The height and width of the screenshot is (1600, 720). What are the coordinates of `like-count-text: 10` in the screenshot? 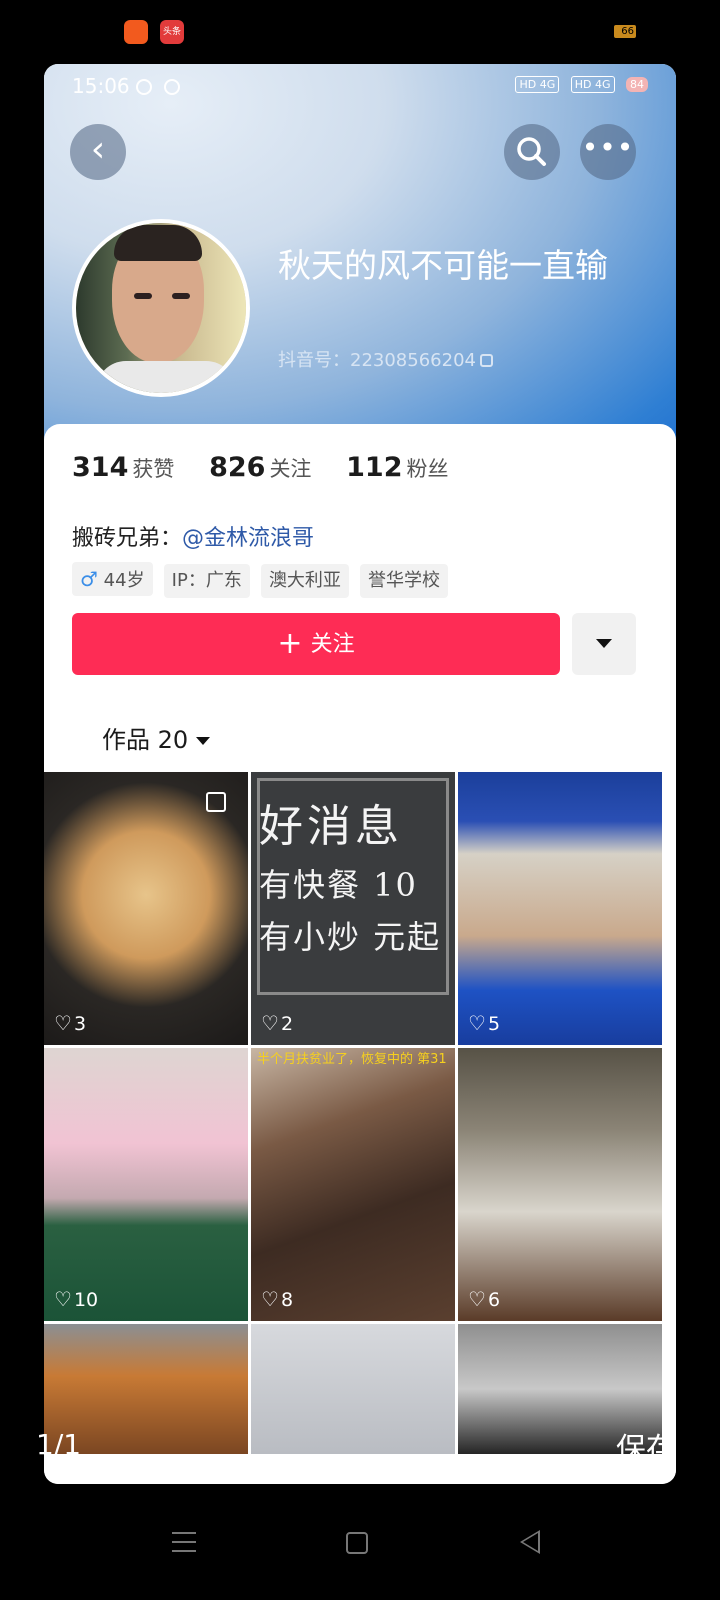 It's located at (86, 1300).